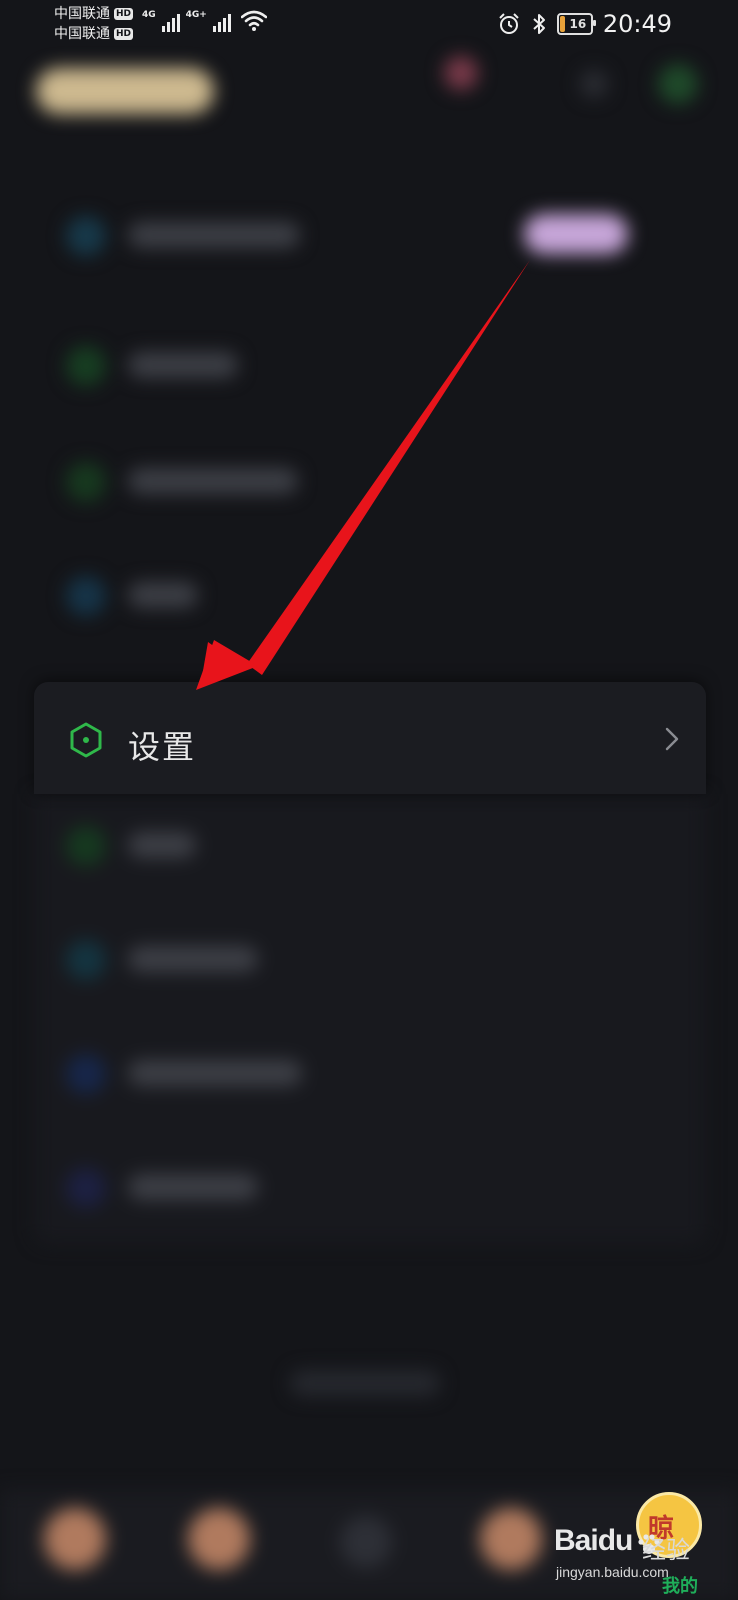 The height and width of the screenshot is (1600, 738). What do you see at coordinates (666, 1550) in the screenshot?
I see `watermark-jingyan: 经验` at bounding box center [666, 1550].